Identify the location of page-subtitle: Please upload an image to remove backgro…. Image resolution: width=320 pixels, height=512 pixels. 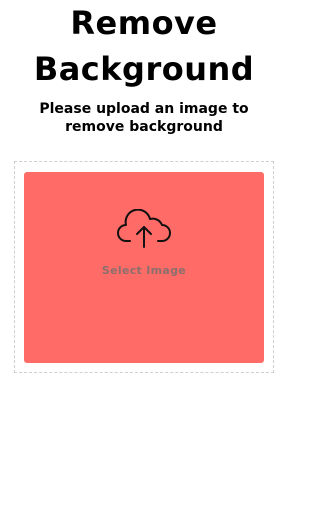
(144, 118).